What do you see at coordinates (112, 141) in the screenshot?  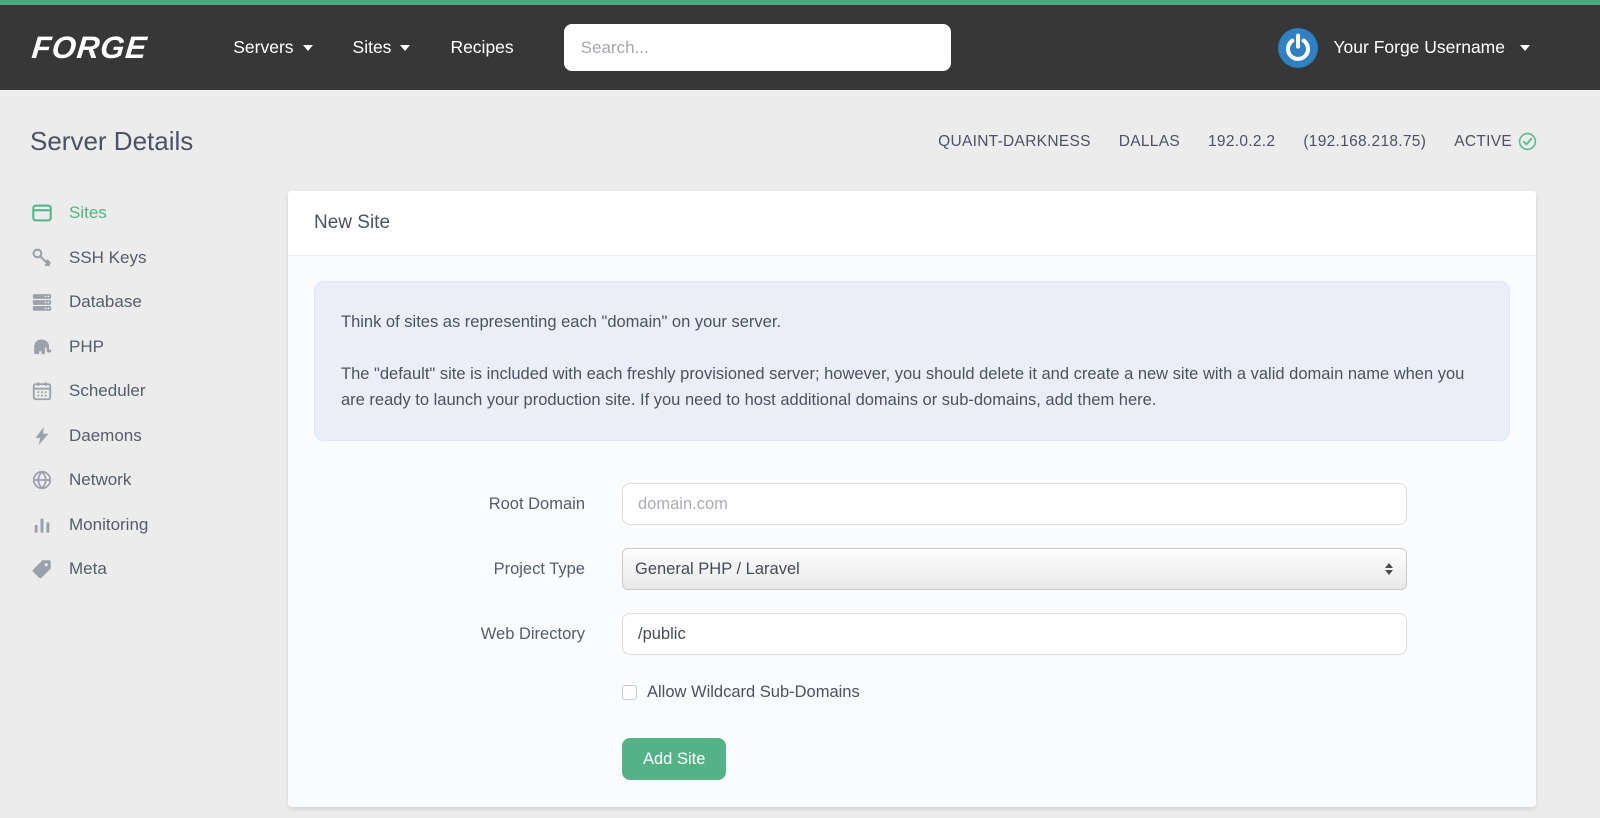 I see `page-title: Server Details` at bounding box center [112, 141].